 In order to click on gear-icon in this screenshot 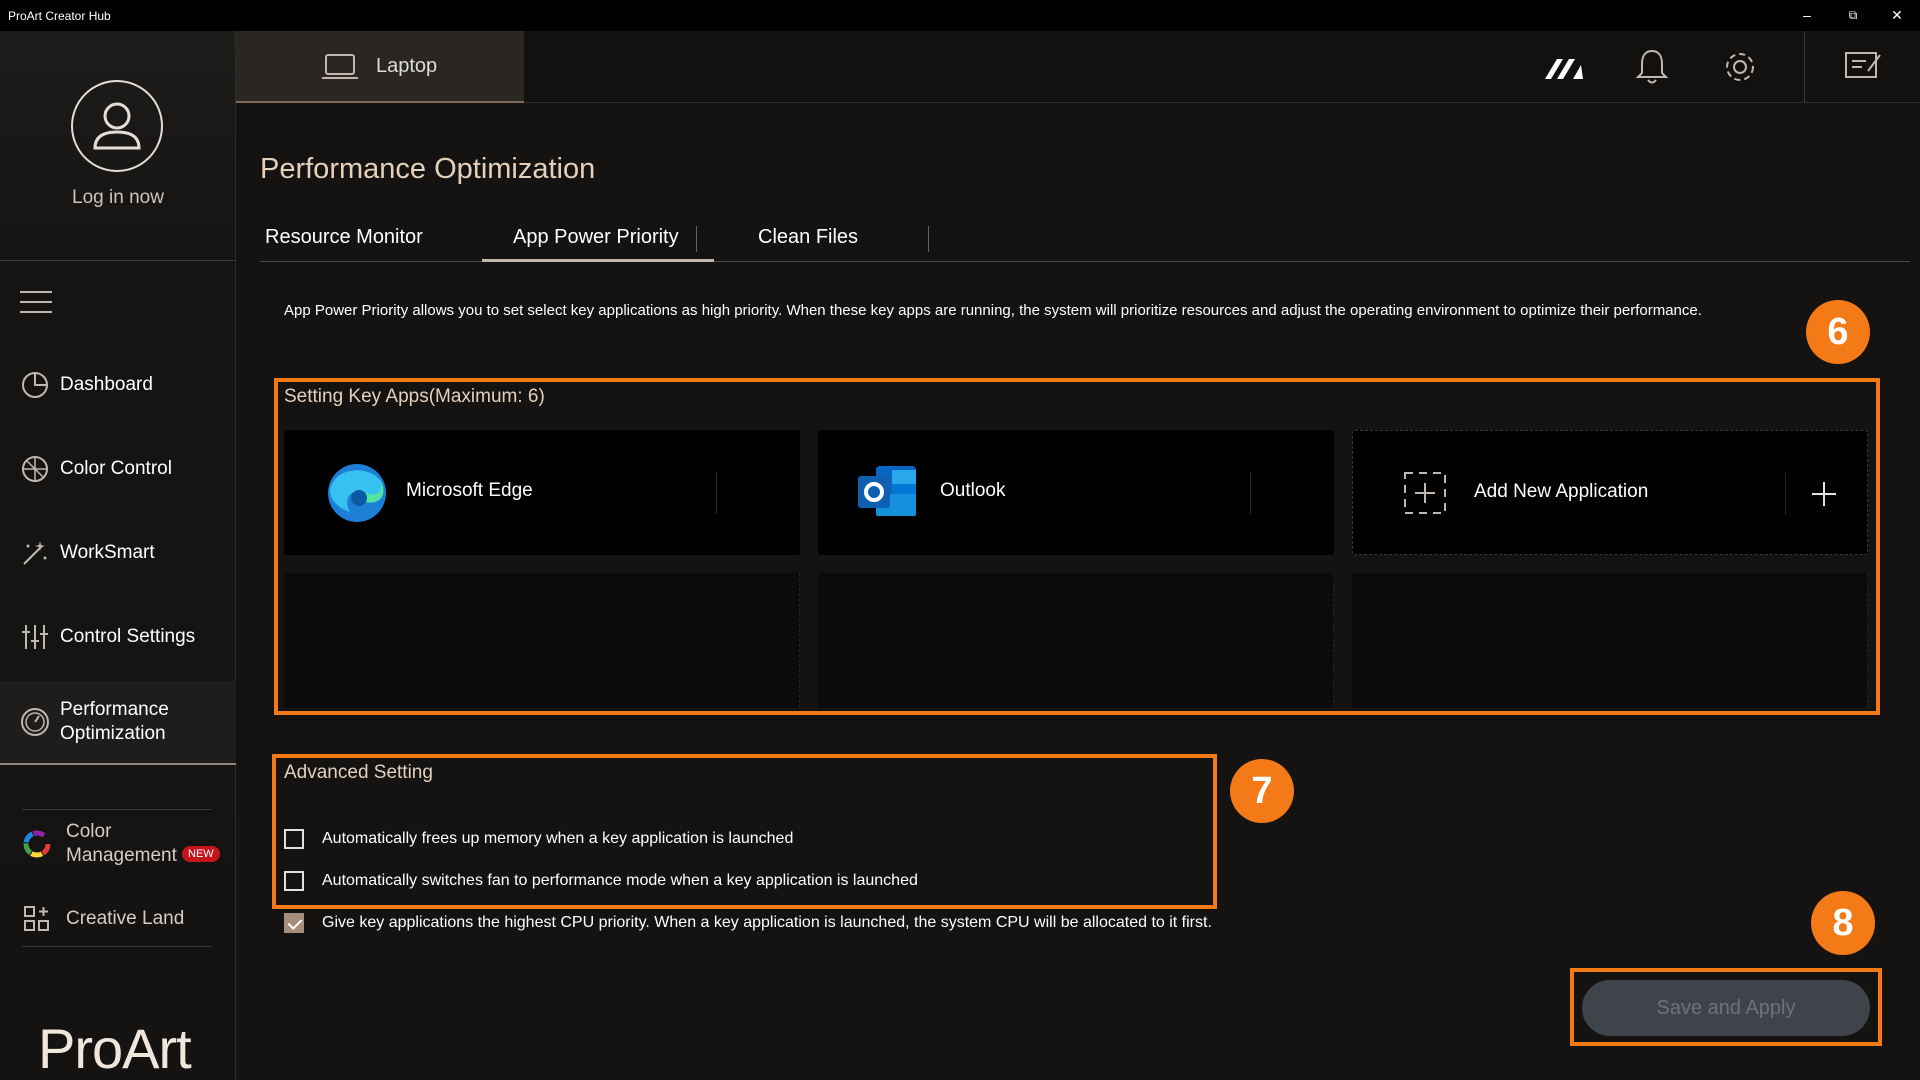, I will do `click(1740, 67)`.